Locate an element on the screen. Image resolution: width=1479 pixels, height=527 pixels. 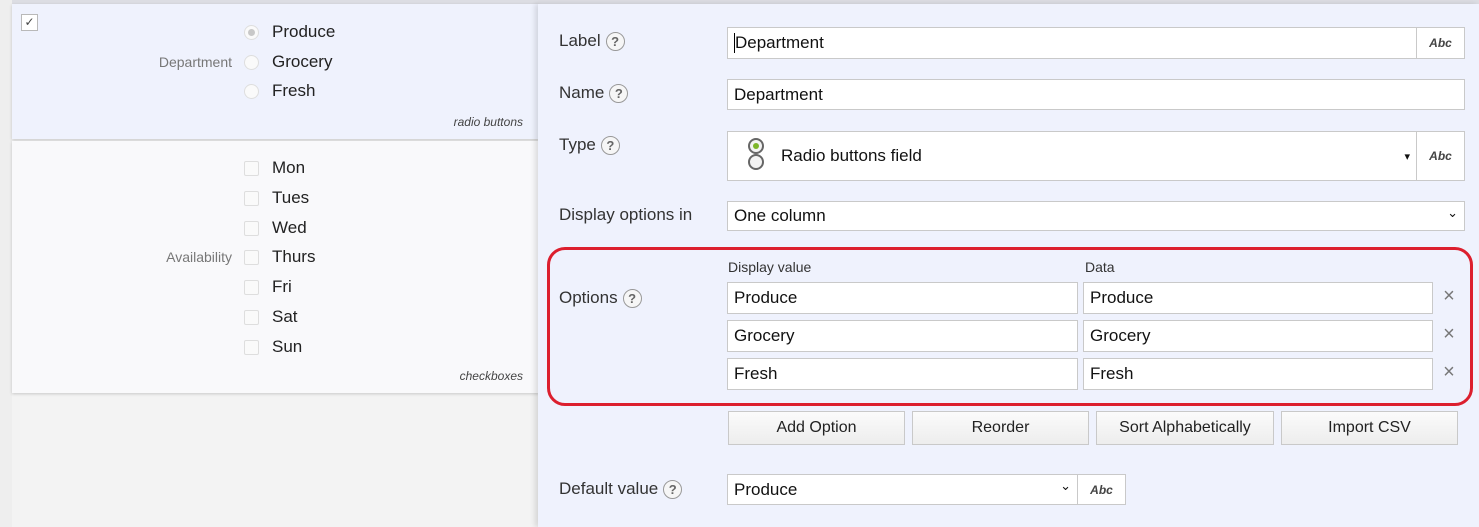
name-row-caption: Name ? is located at coordinates (594, 93).